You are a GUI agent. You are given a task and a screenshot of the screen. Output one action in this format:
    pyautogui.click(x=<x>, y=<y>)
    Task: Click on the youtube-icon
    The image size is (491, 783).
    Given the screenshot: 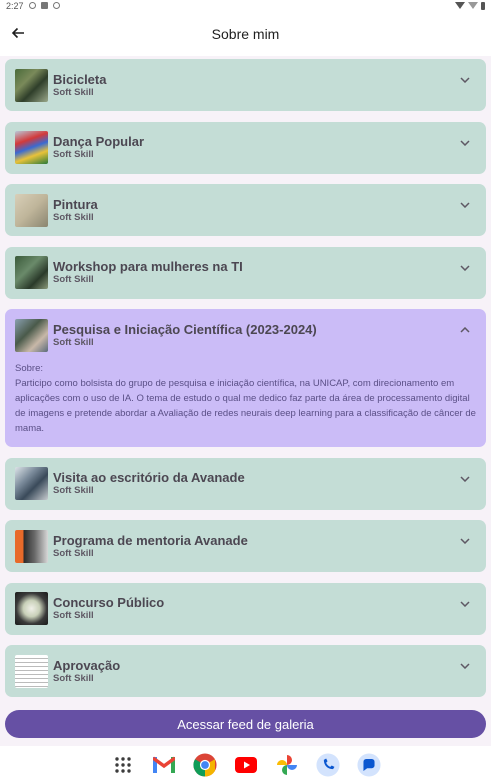 What is the action you would take?
    pyautogui.click(x=246, y=765)
    